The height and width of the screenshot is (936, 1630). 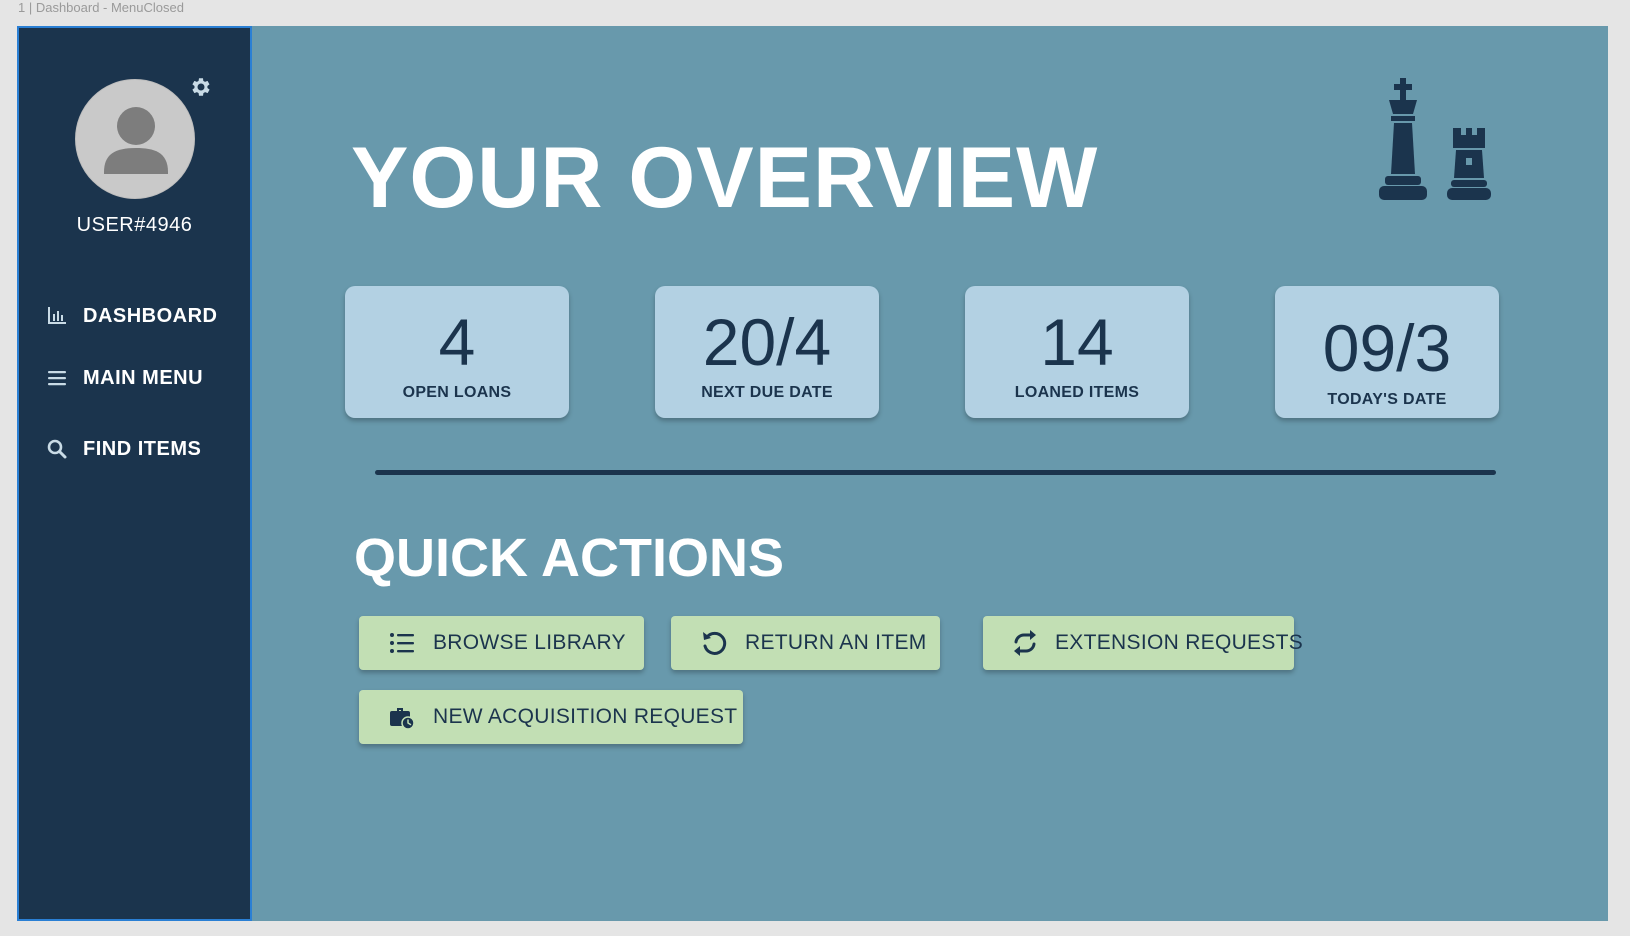 I want to click on button-label: NEW ACQUISITION REQUEST, so click(x=585, y=716).